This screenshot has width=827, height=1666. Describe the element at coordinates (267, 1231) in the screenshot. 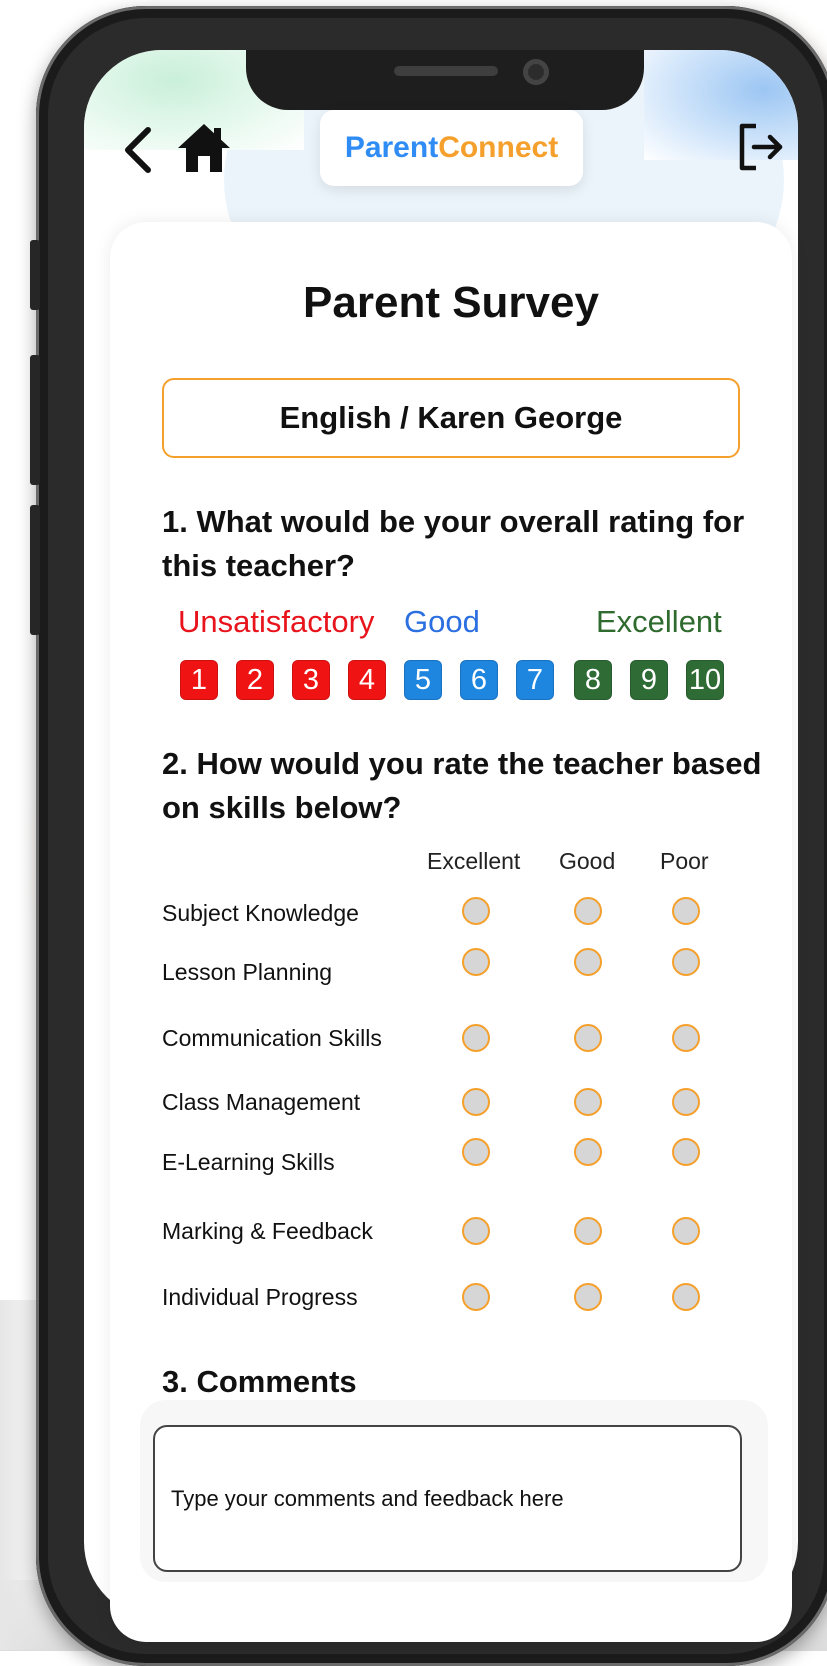

I see `skill-label: Marking & Feedback` at that location.